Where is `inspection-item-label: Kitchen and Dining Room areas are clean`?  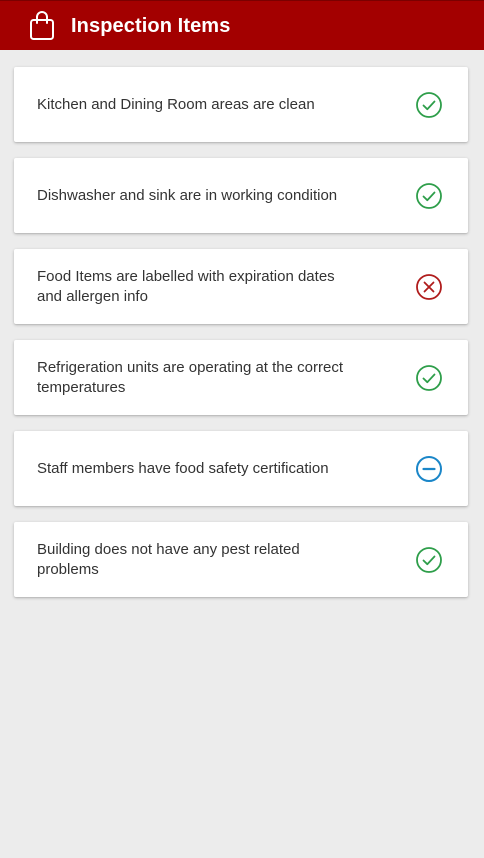 inspection-item-label: Kitchen and Dining Room areas are clean is located at coordinates (176, 104).